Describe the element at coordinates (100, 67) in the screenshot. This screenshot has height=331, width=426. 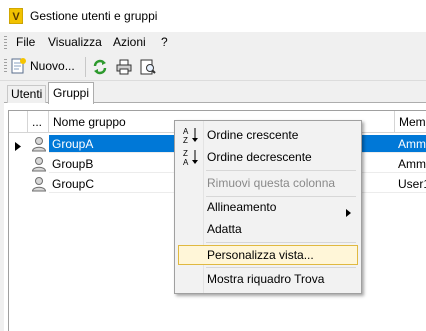
I see `refresh-icon` at that location.